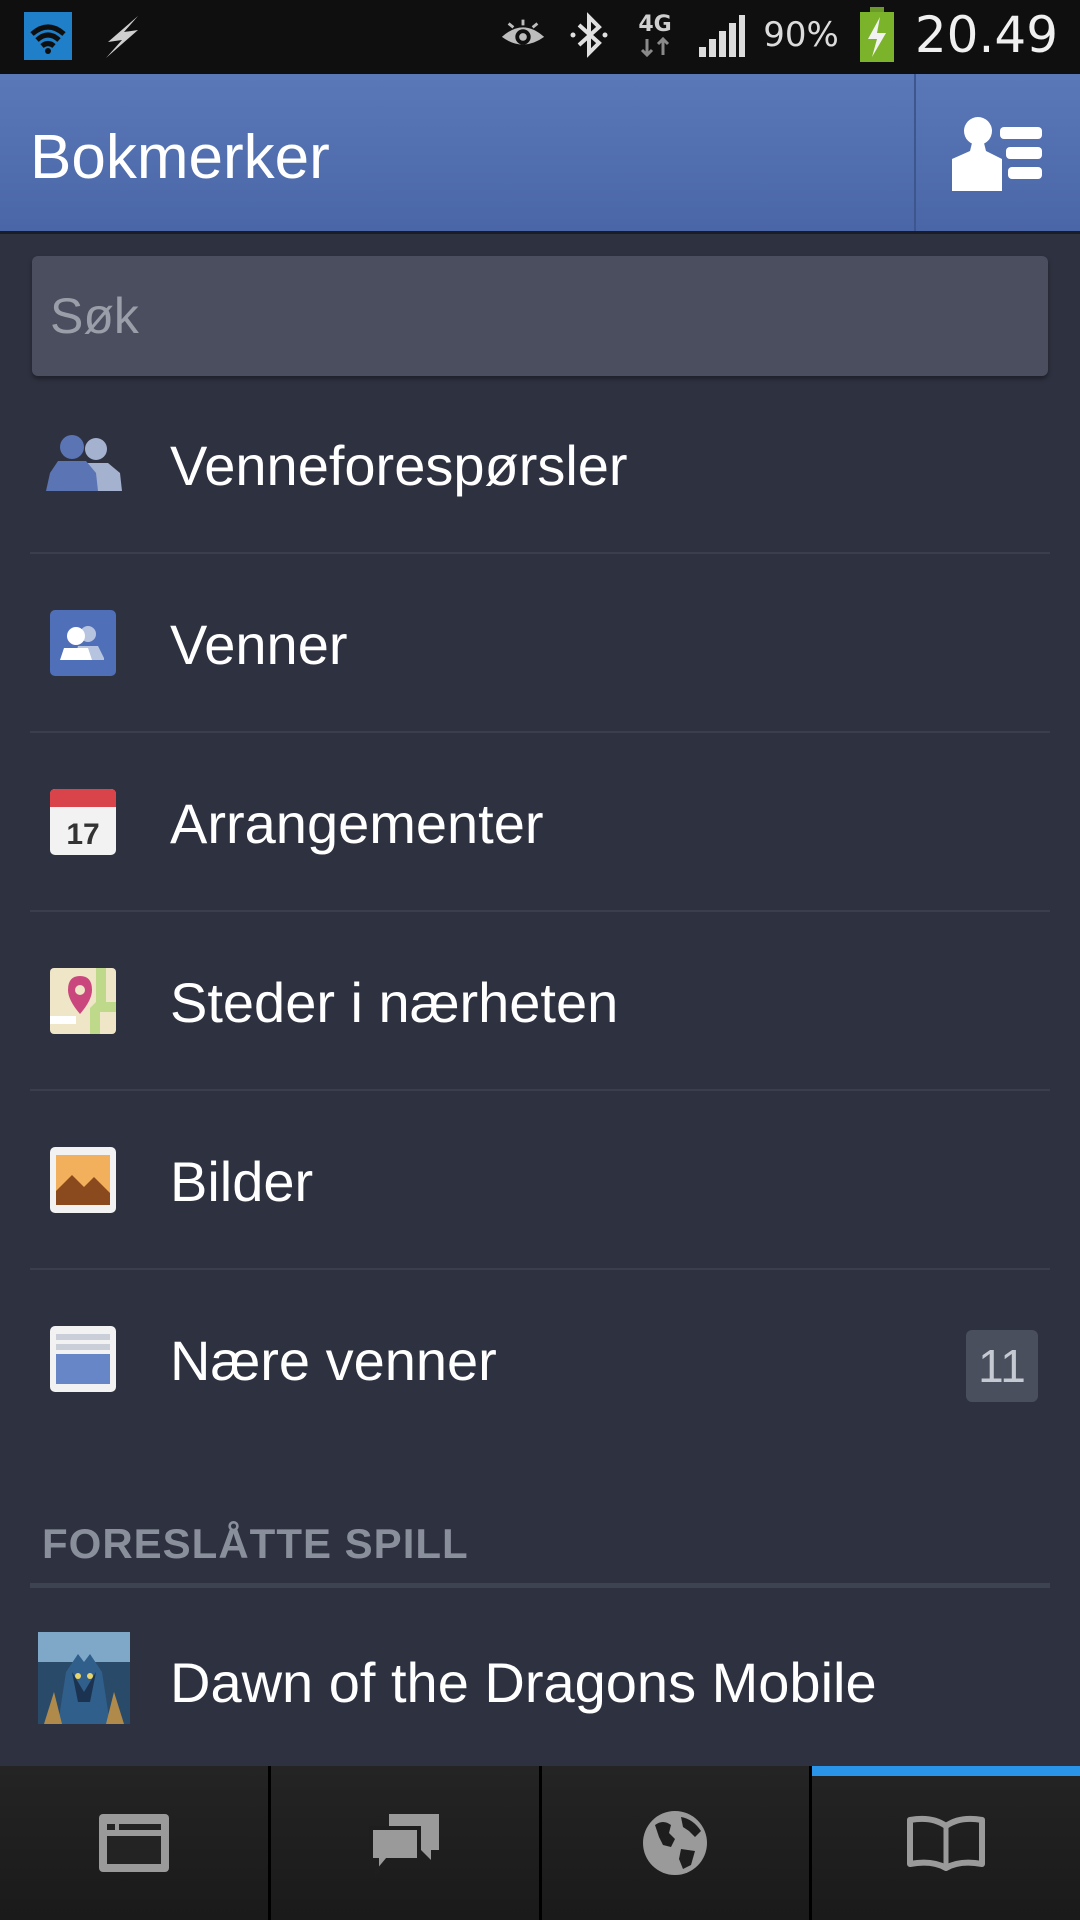 This screenshot has width=1080, height=1920. I want to click on news-feed-icon, so click(133, 1843).